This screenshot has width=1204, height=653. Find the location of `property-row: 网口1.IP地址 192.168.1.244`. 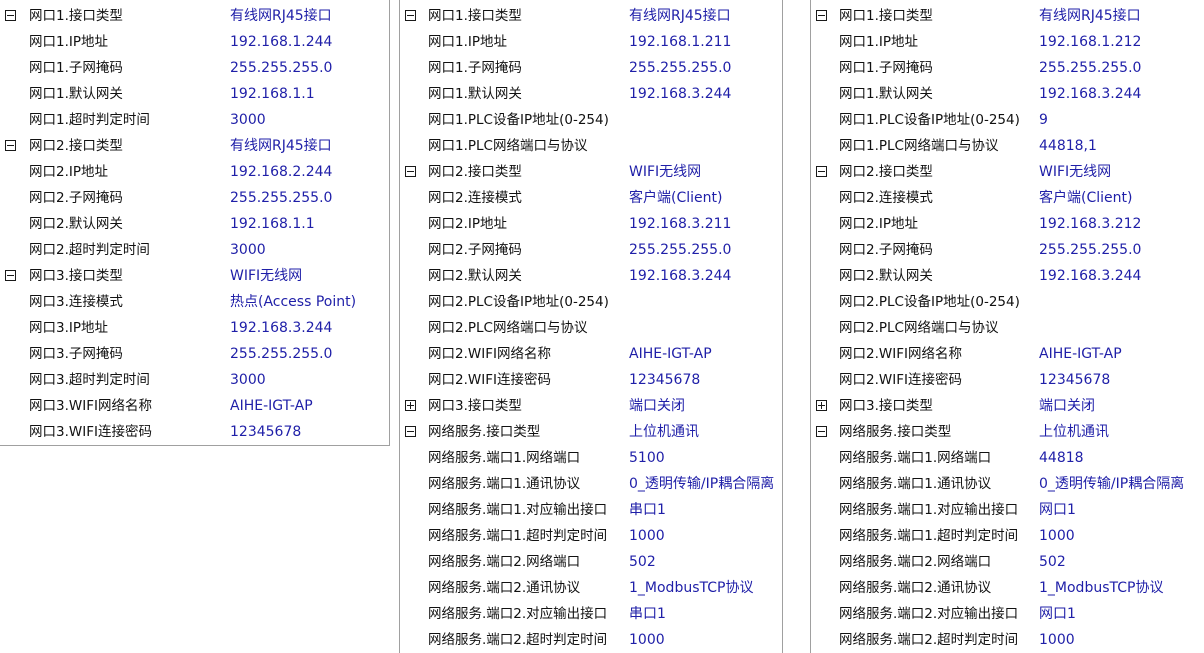

property-row: 网口1.IP地址 192.168.1.244 is located at coordinates (194, 43).